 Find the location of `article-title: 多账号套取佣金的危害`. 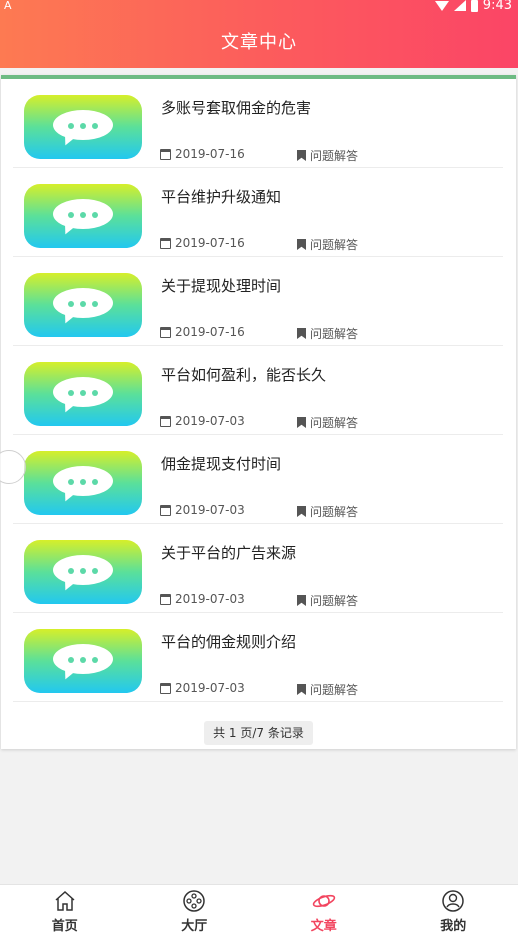

article-title: 多账号套取佣金的危害 is located at coordinates (236, 108).